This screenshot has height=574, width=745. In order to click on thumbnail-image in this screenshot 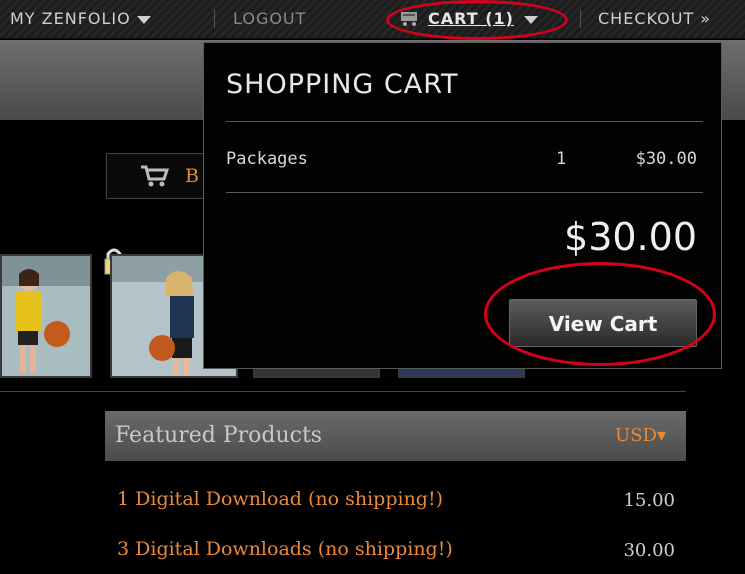, I will do `click(46, 316)`.